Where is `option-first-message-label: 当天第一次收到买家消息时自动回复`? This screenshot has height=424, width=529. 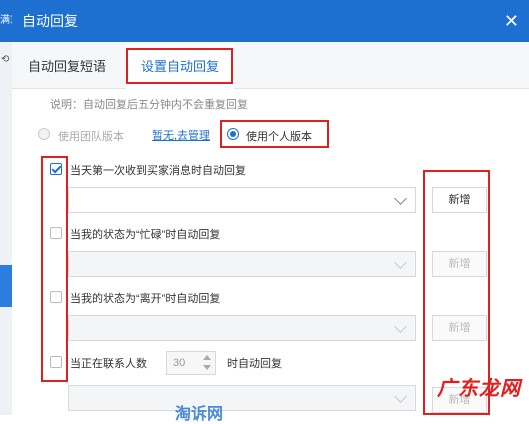
option-first-message-label: 当天第一次收到买家消息时自动回复 is located at coordinates (158, 171).